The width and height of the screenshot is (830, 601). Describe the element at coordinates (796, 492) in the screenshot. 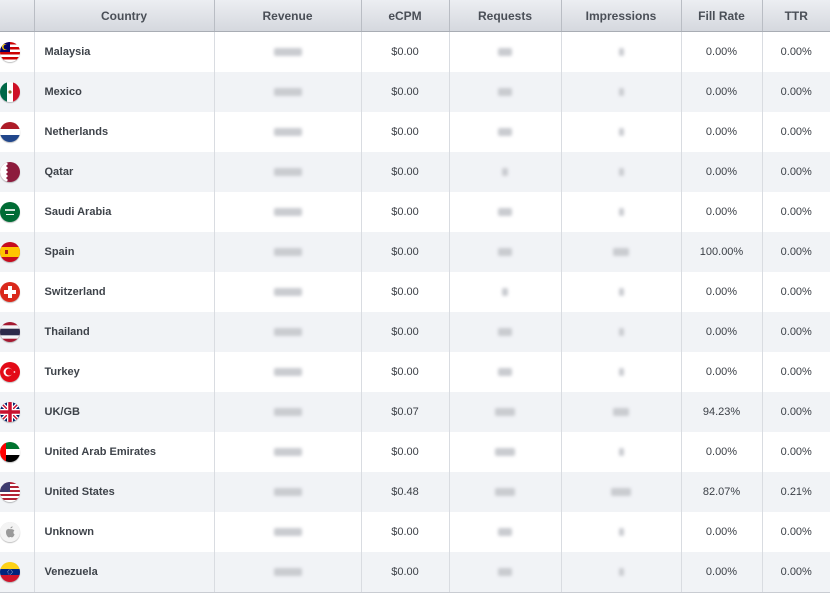

I see `ttr-cell: 0.21%` at that location.